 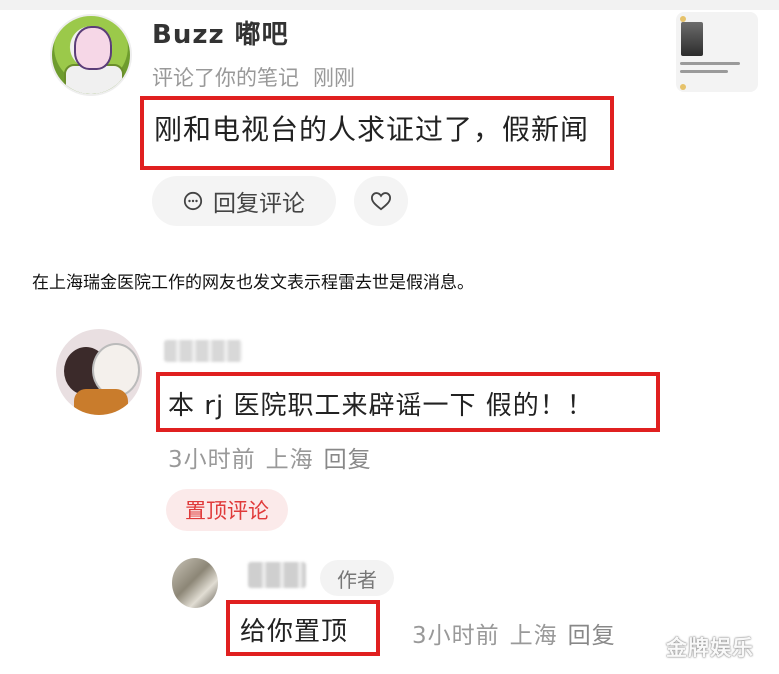 What do you see at coordinates (259, 204) in the screenshot?
I see `reply-comment-label: 回复评论` at bounding box center [259, 204].